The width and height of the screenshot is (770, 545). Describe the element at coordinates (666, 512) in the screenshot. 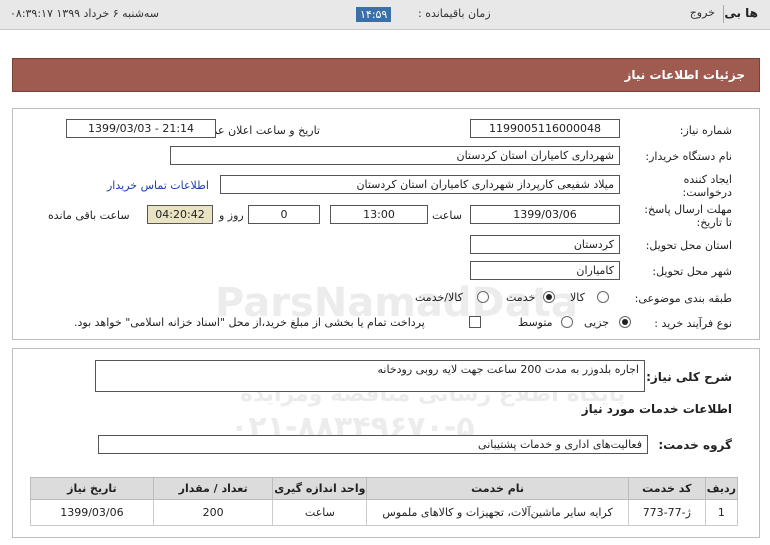

I see `cell-service-code: ژ-77-773` at that location.